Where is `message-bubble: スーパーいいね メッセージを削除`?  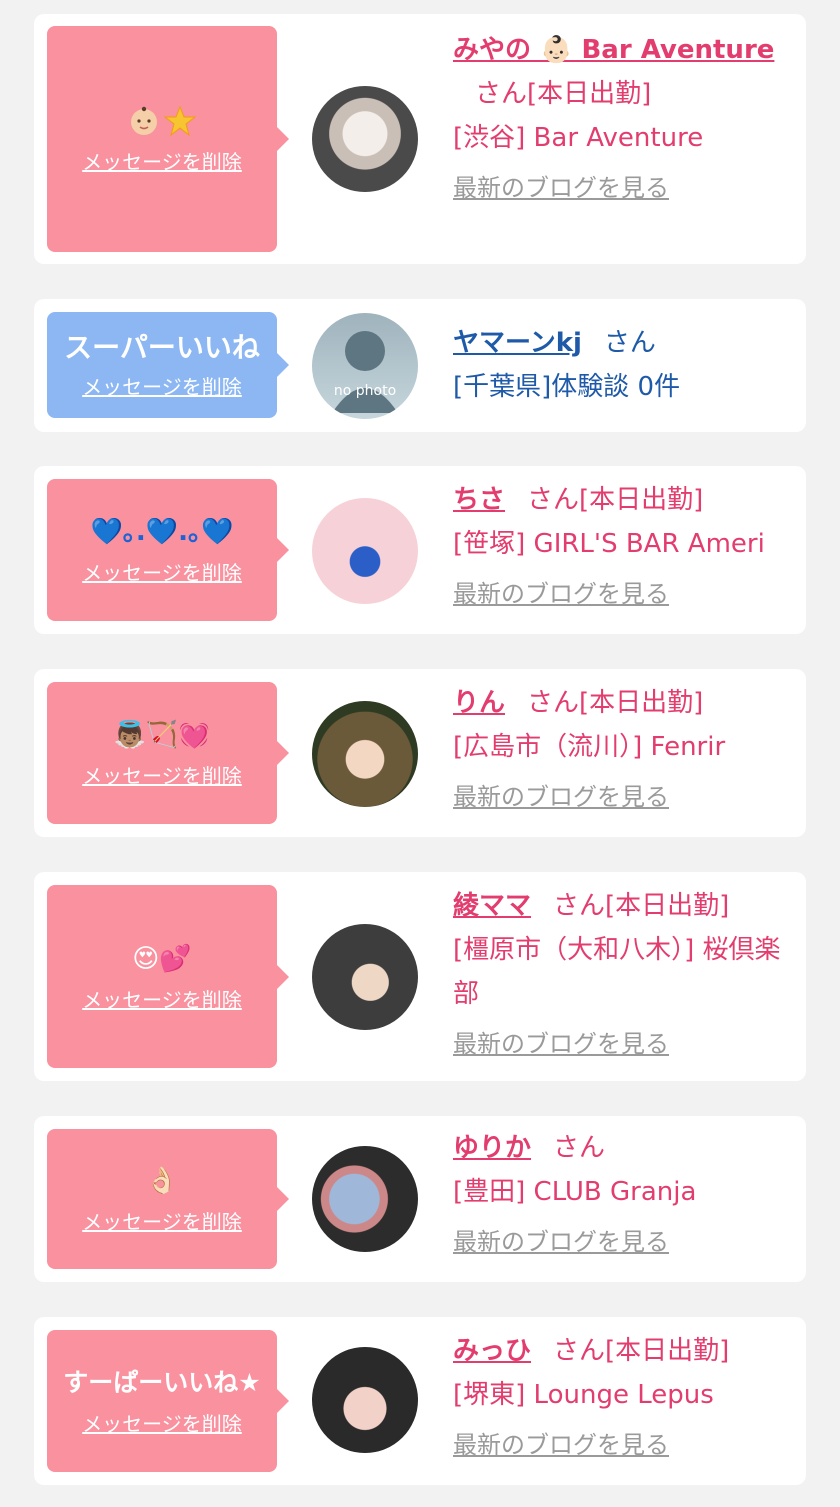
message-bubble: スーパーいいね メッセージを削除 is located at coordinates (168, 365).